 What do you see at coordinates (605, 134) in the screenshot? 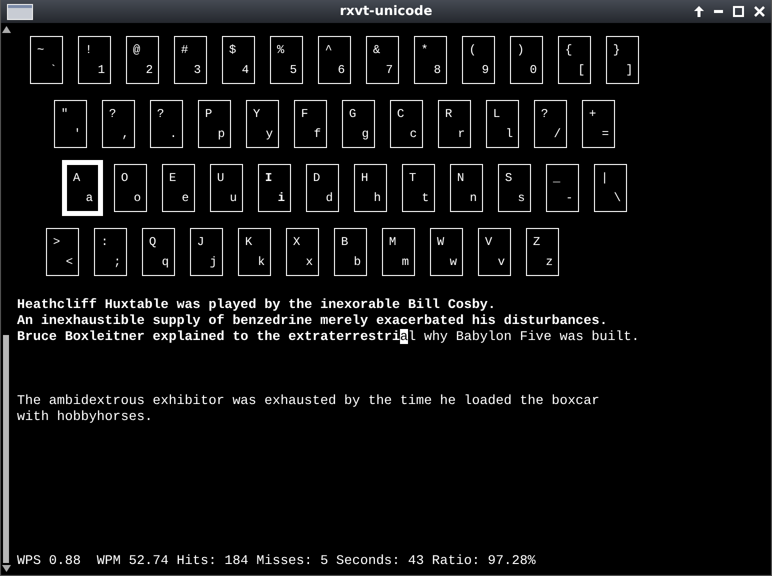
I see `base-character: =` at bounding box center [605, 134].